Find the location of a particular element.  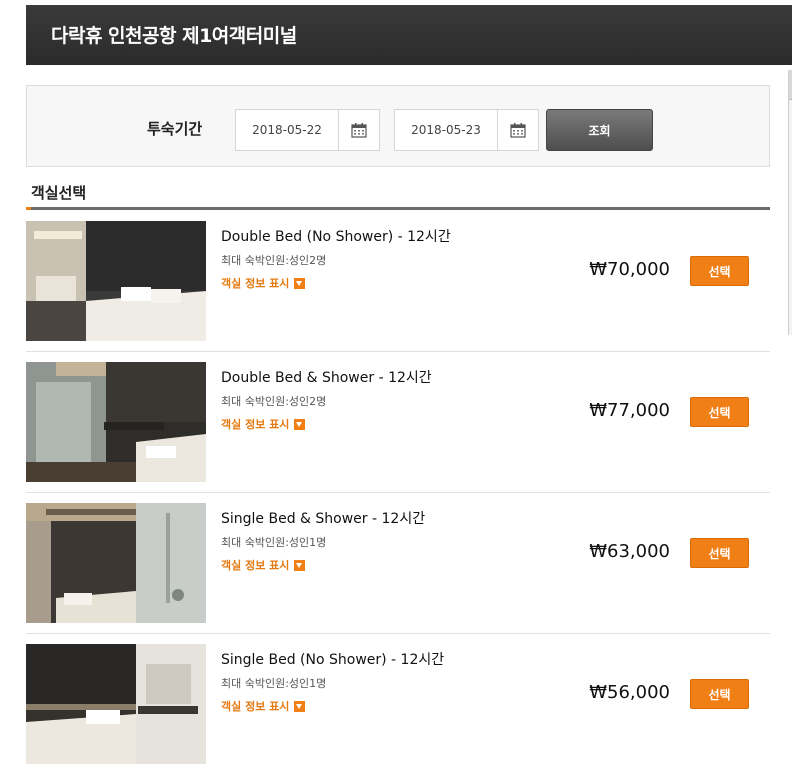

room-price: ₩63,000 is located at coordinates (629, 551).